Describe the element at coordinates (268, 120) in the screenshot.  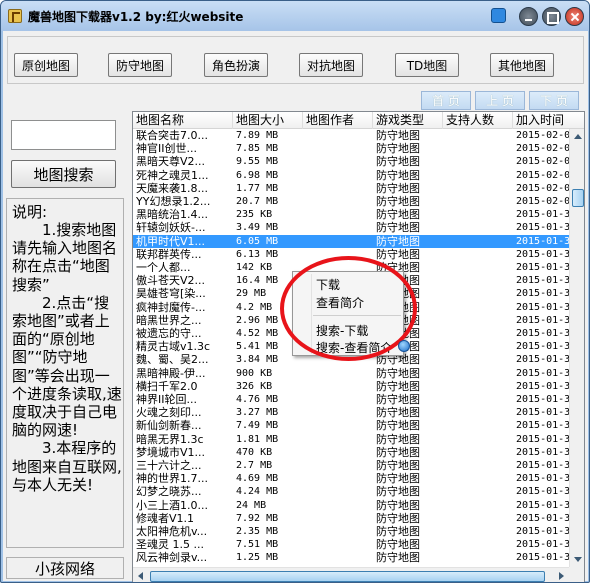
I see `column-header-size: 地图大小` at that location.